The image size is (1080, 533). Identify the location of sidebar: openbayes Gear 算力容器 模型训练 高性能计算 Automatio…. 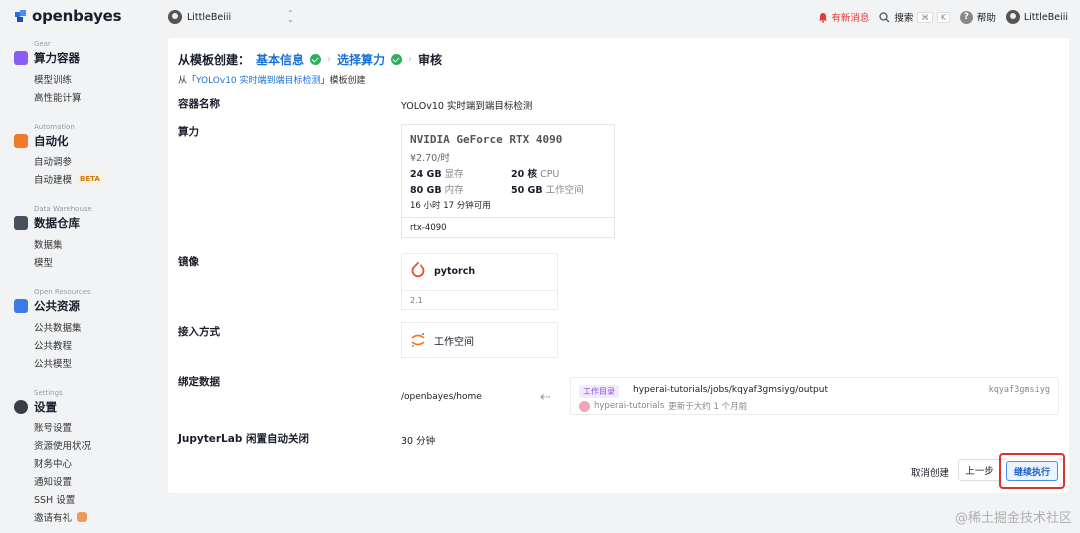
(80, 266).